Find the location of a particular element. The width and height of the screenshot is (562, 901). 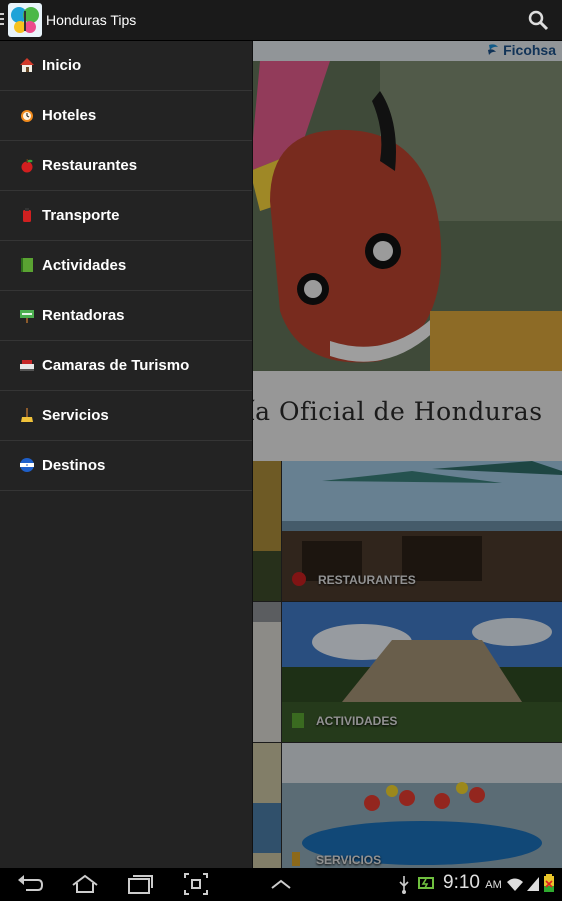

action-bar: Honduras Tips is located at coordinates (281, 20).